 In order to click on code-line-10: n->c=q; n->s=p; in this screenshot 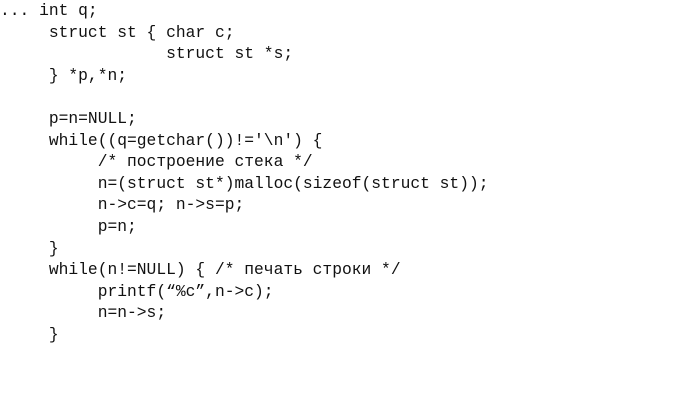, I will do `click(122, 205)`.